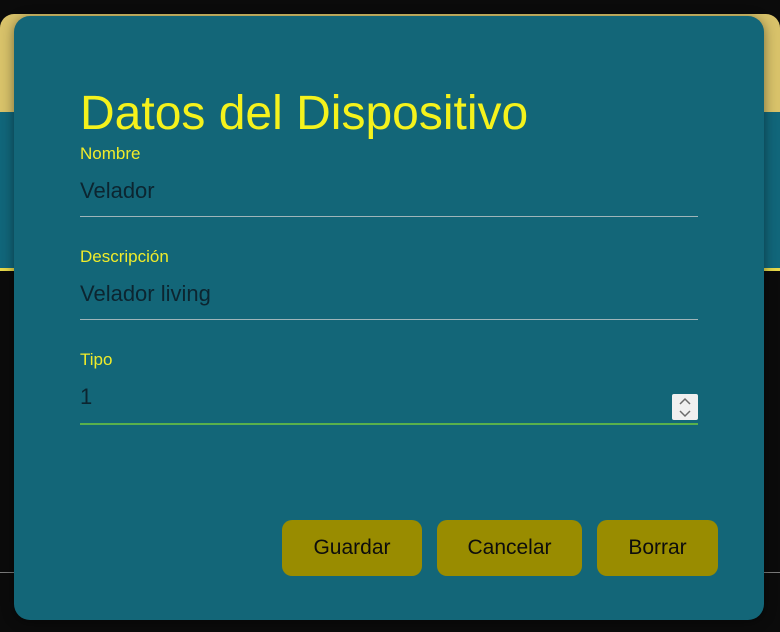 This screenshot has width=780, height=632. What do you see at coordinates (352, 548) in the screenshot?
I see `save-button: Guardar` at bounding box center [352, 548].